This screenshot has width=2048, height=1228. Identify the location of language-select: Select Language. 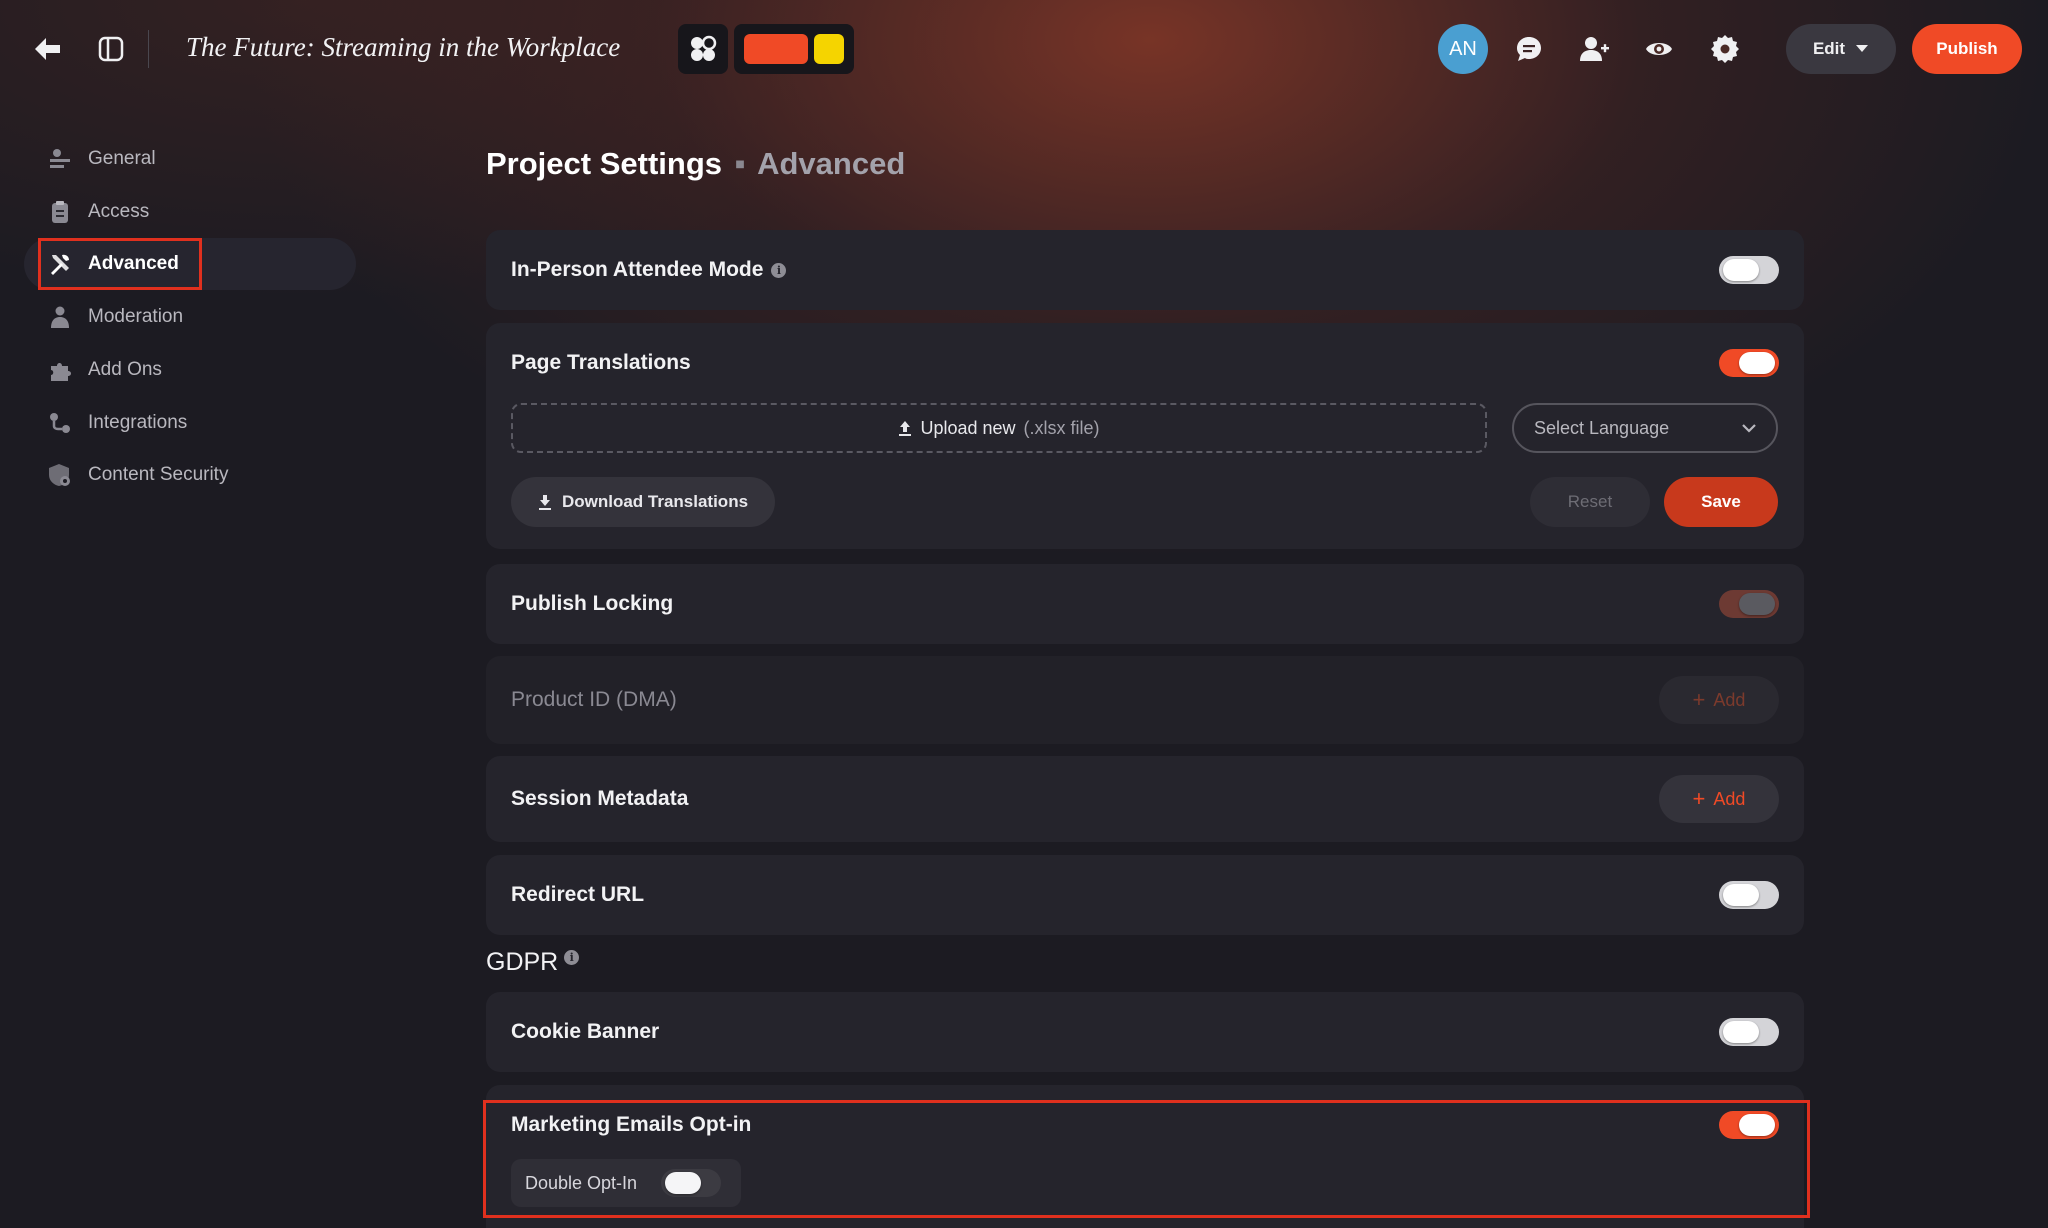
(1645, 428).